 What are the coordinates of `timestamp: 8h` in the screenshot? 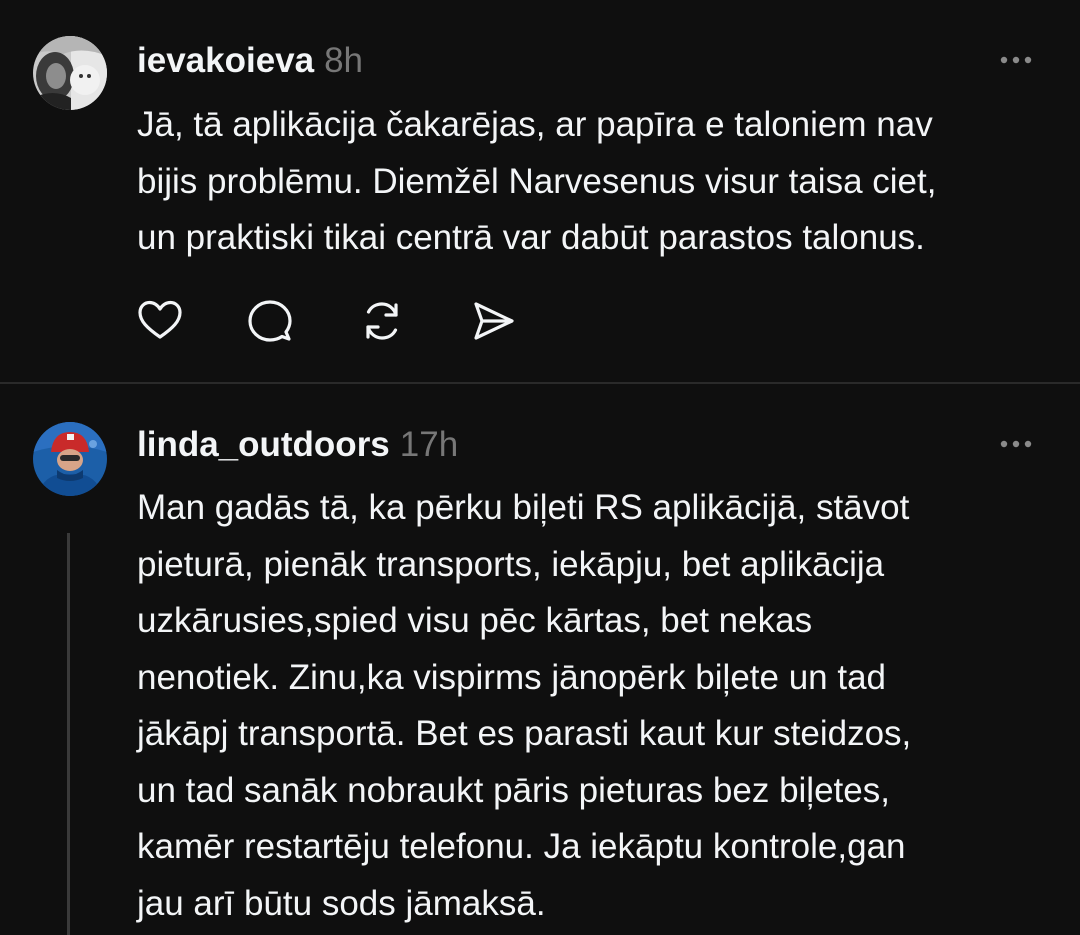 It's located at (344, 60).